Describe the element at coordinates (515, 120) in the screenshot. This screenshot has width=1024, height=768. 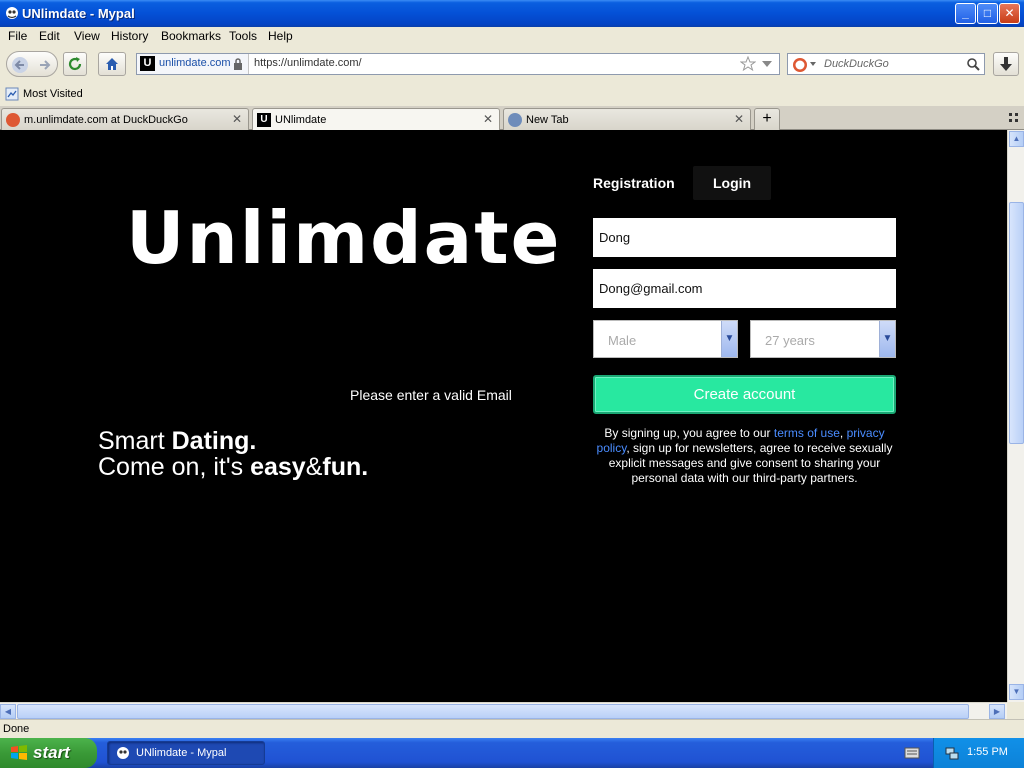
I see `globe-icon` at that location.